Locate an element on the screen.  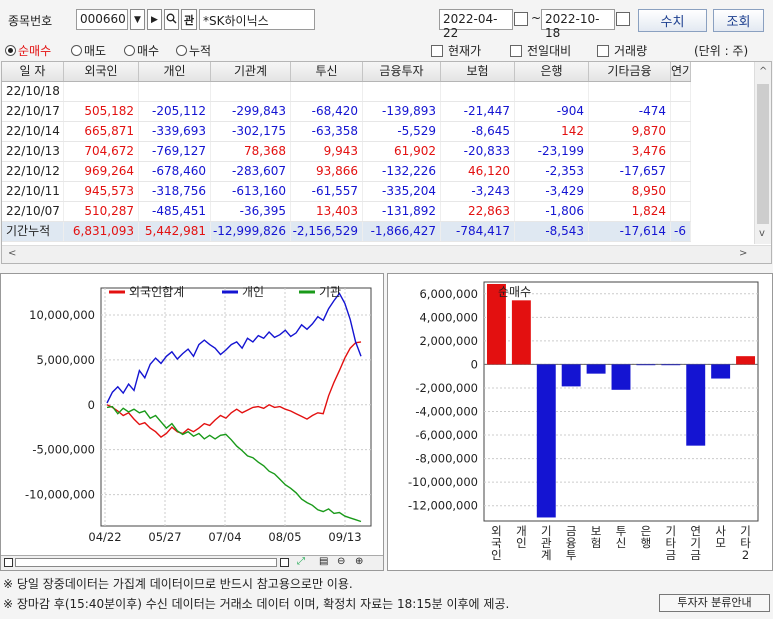
value-cell: 969,264 is located at coordinates (101, 171).